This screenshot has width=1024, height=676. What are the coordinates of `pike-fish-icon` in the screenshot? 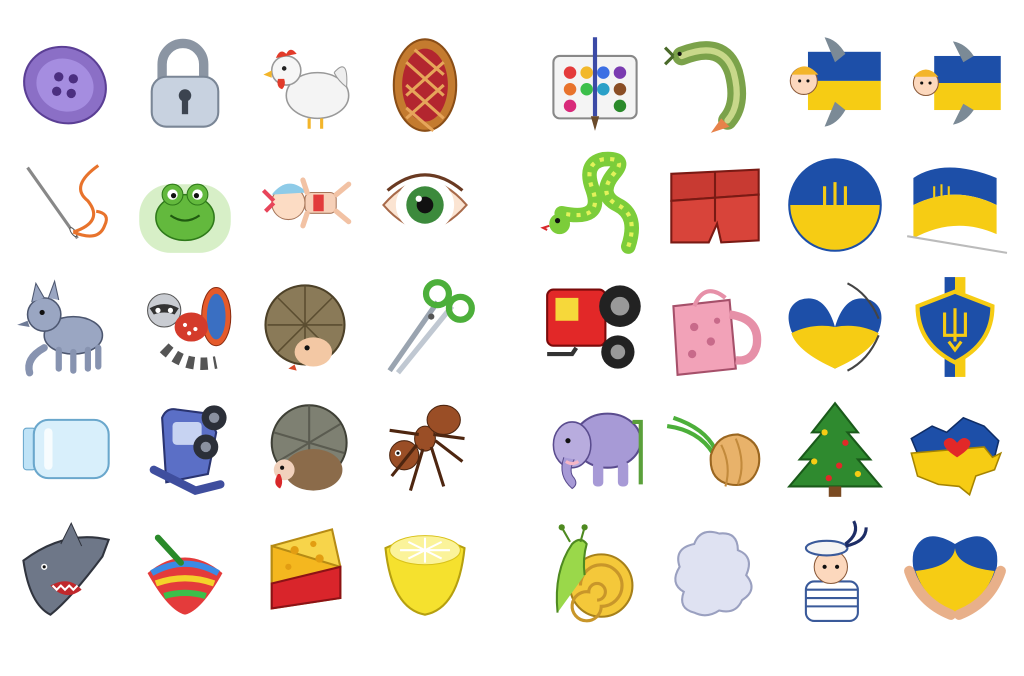 It's located at (705, 87).